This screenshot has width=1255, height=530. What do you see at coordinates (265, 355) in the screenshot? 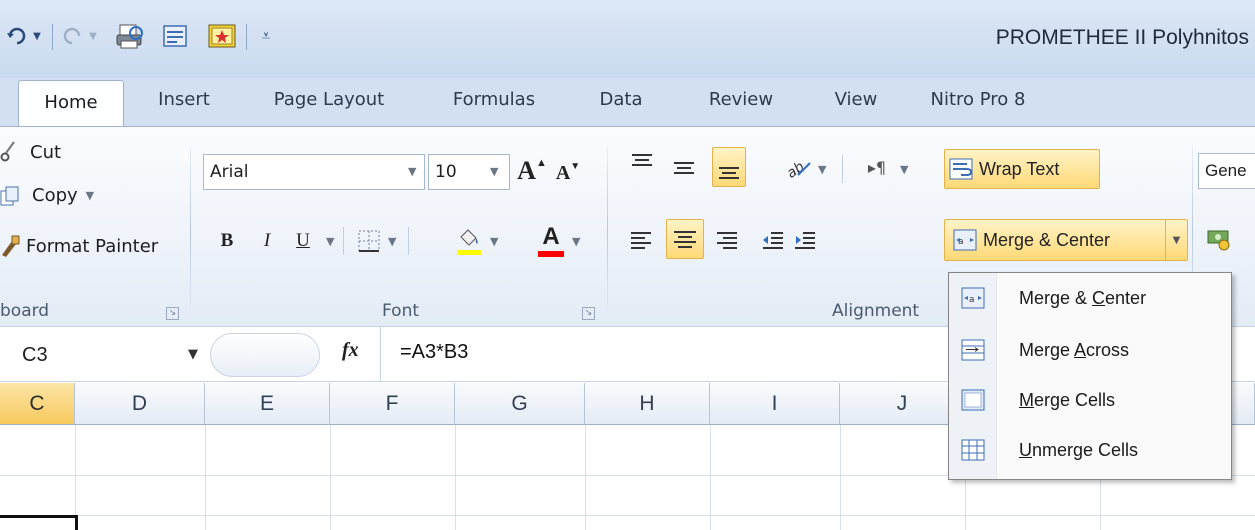
I see `formula-bar-splitter` at bounding box center [265, 355].